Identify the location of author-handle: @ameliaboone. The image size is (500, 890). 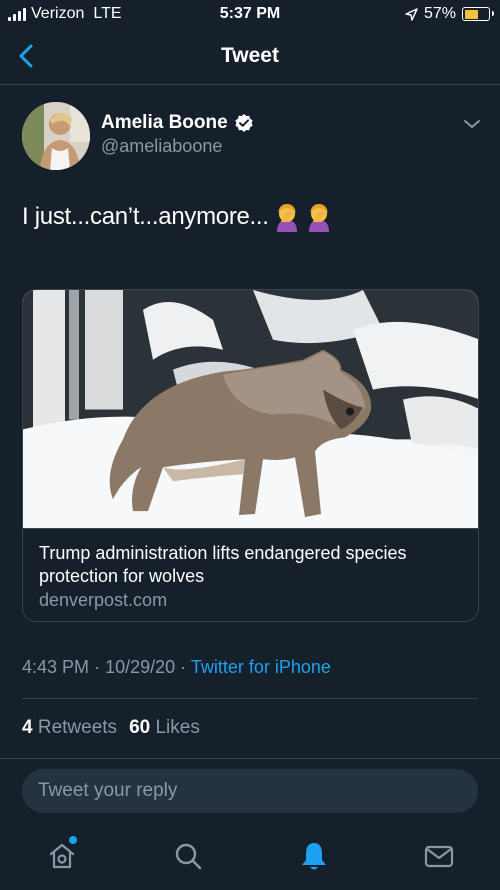
(161, 146).